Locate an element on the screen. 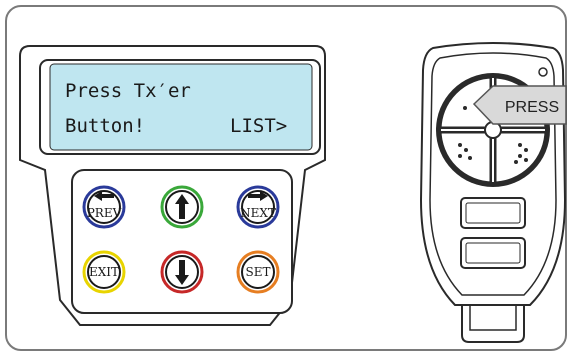  exit-button: EXIT is located at coordinates (104, 272).